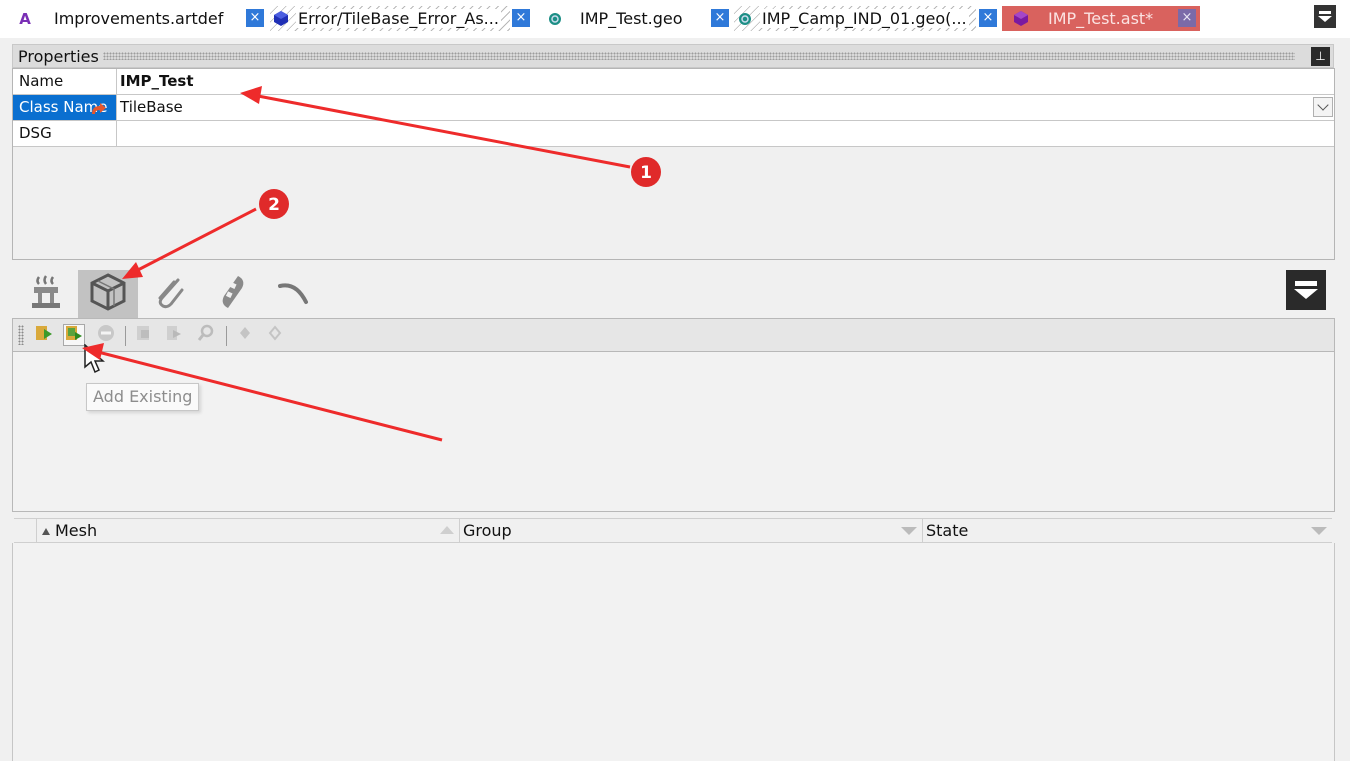 This screenshot has width=1350, height=761. I want to click on curve-icon, so click(294, 294).